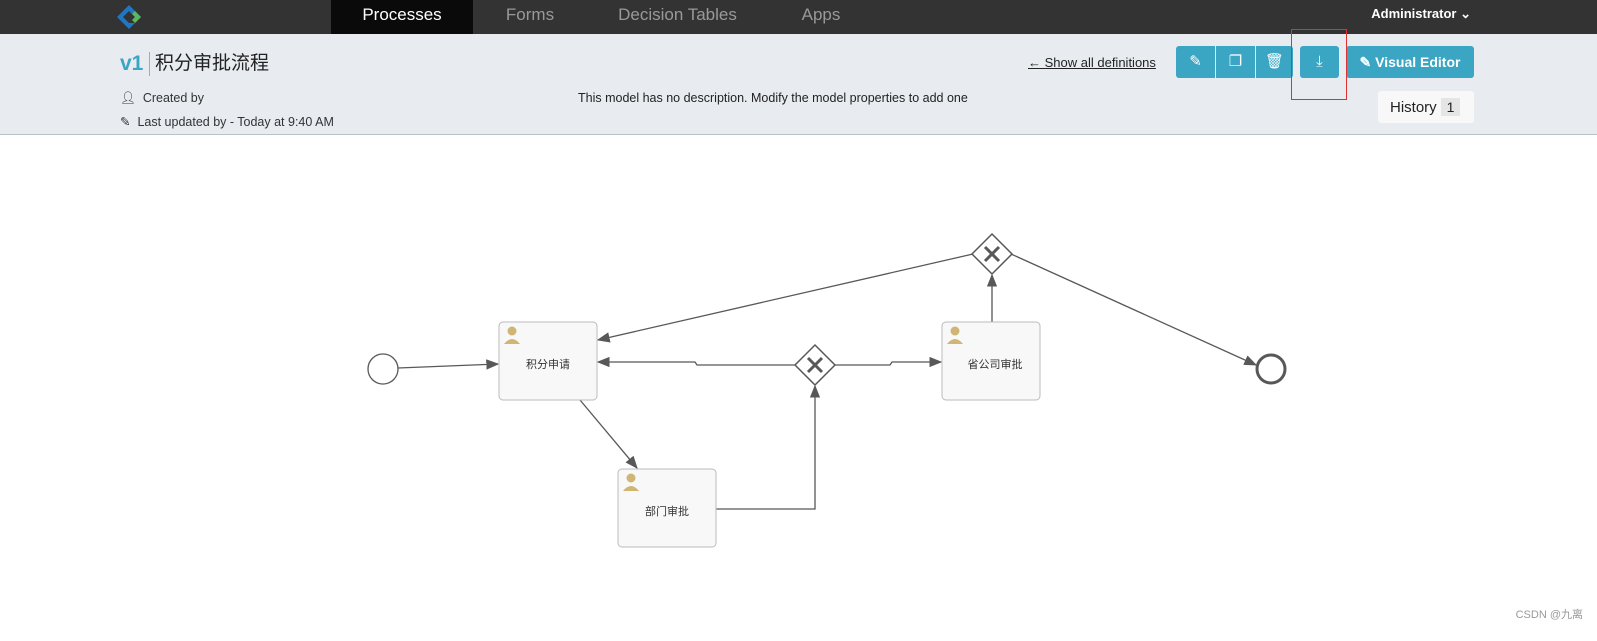  I want to click on visual-editor-label: Visual Editor, so click(1418, 62).